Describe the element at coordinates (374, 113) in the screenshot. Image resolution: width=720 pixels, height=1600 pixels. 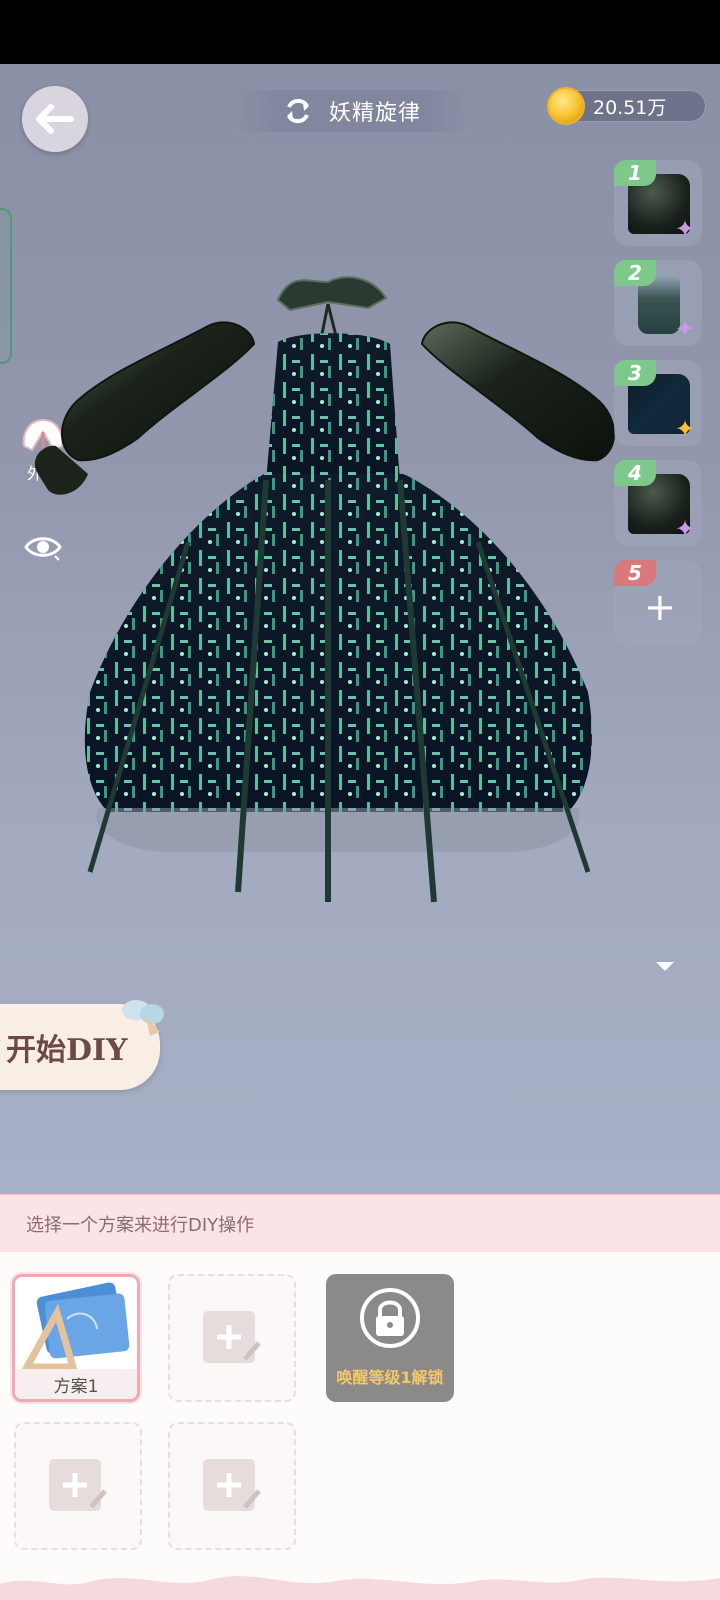
I see `outfit-title: 妖精旋律` at that location.